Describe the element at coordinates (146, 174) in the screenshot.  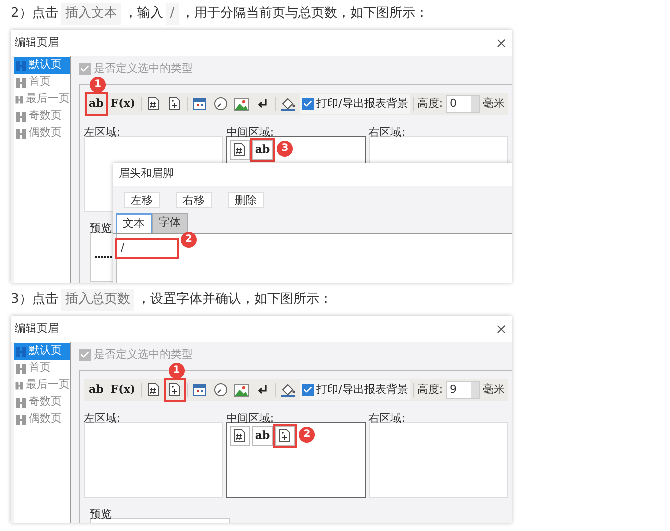
I see `popup-title: 眉头和眉脚` at that location.